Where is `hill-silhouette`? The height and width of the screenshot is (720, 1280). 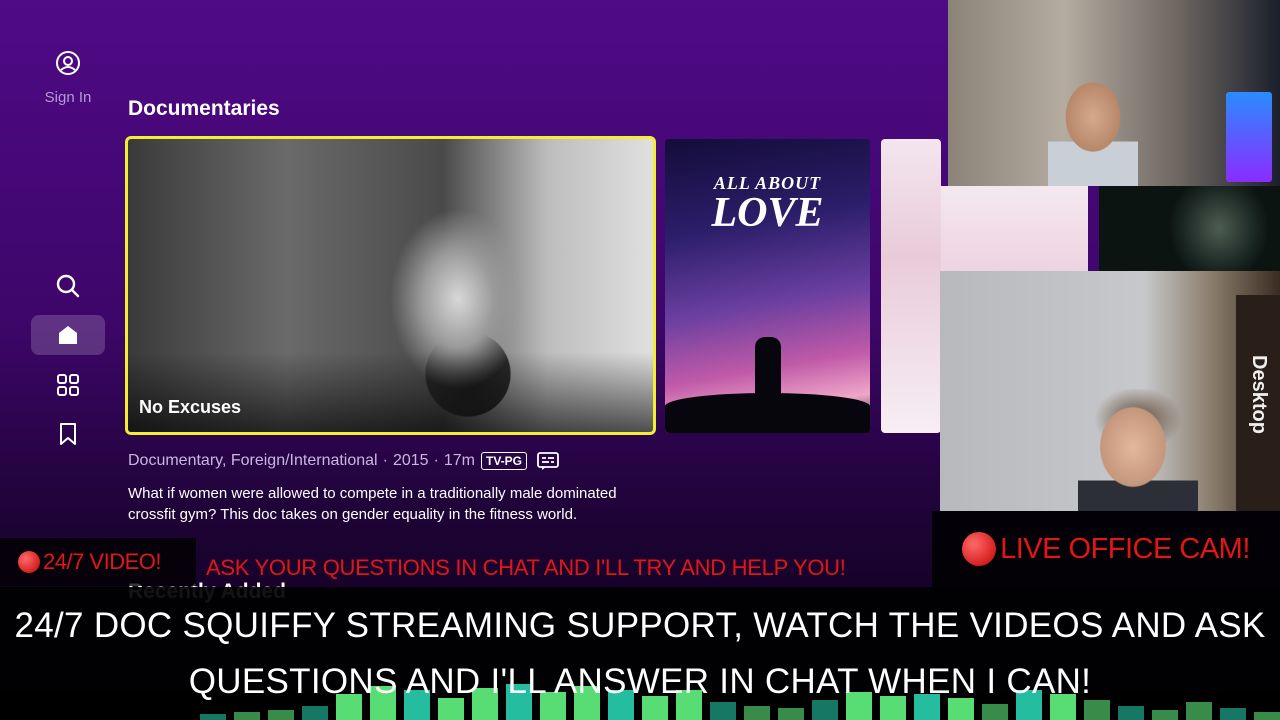 hill-silhouette is located at coordinates (767, 413).